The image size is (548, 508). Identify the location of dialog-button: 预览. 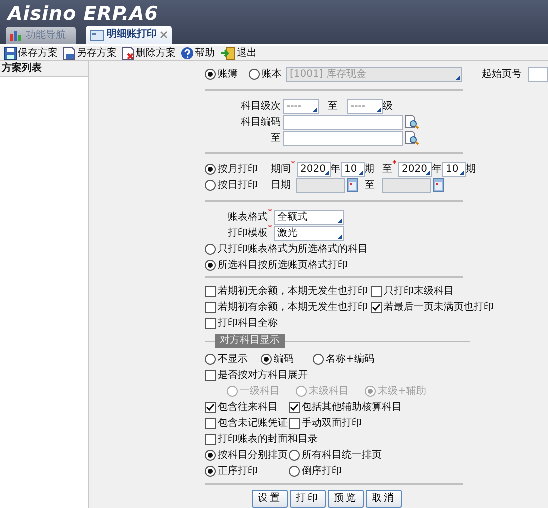
(346, 499).